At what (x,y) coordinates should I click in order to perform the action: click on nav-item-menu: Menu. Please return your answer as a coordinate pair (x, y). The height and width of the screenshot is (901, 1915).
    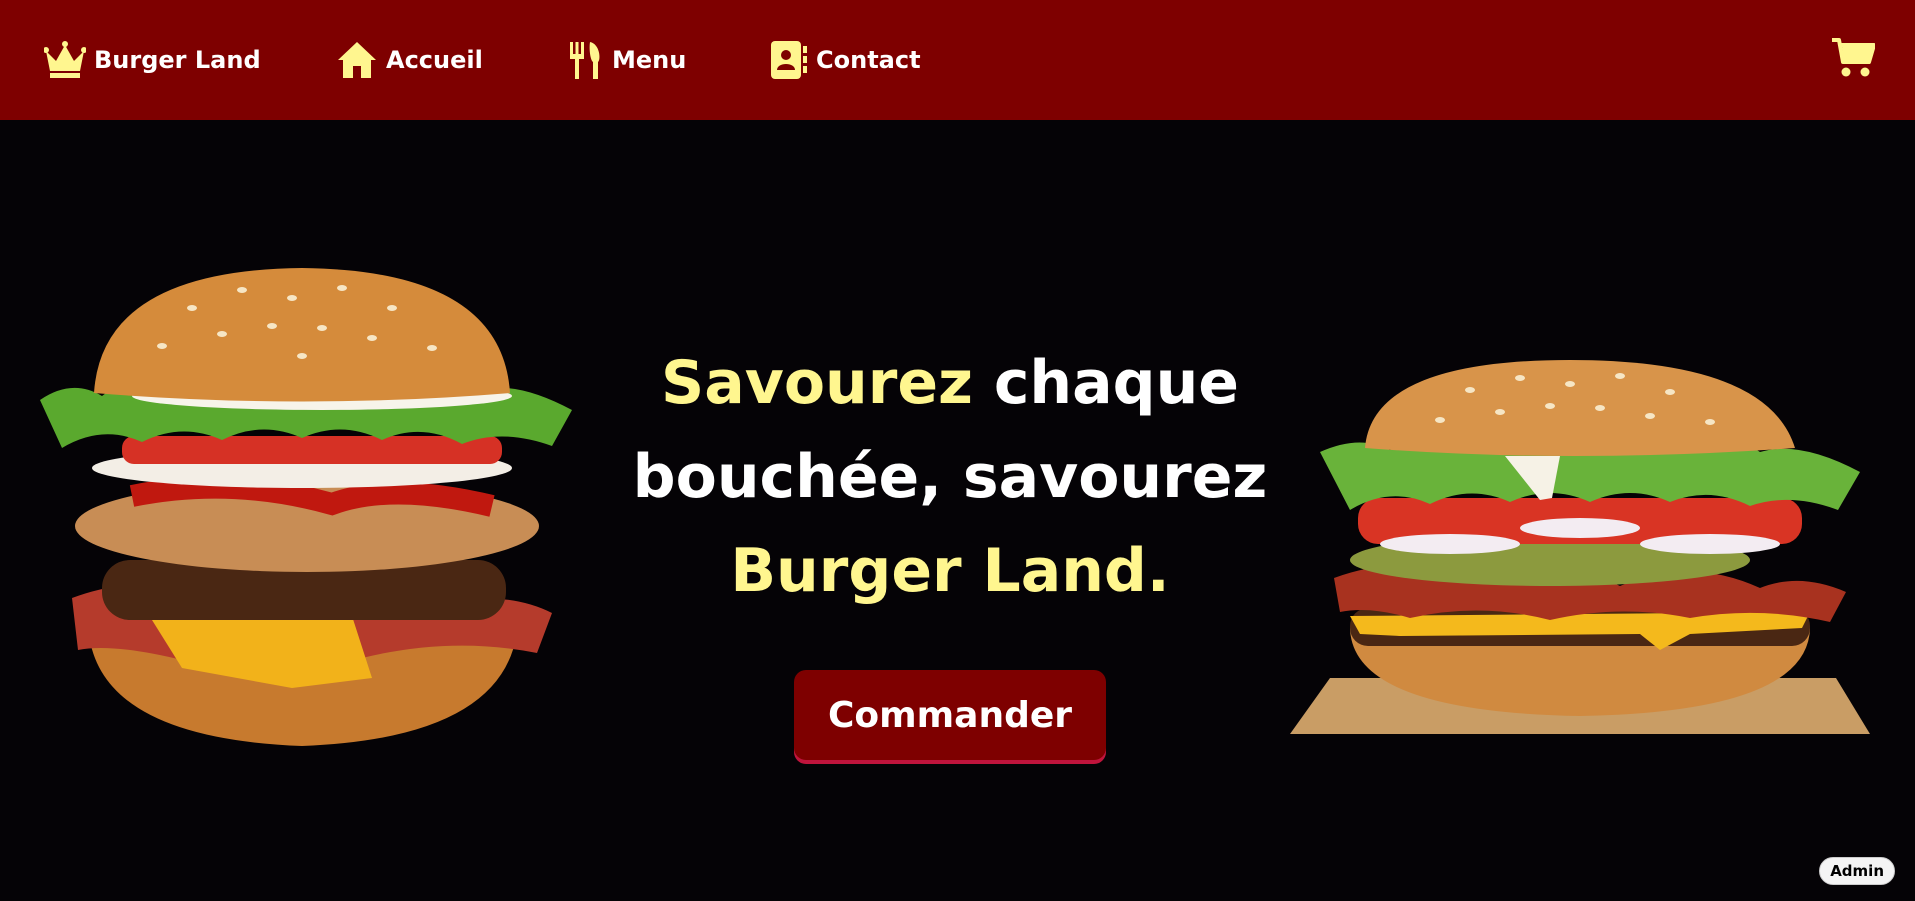
    Looking at the image, I should click on (627, 60).